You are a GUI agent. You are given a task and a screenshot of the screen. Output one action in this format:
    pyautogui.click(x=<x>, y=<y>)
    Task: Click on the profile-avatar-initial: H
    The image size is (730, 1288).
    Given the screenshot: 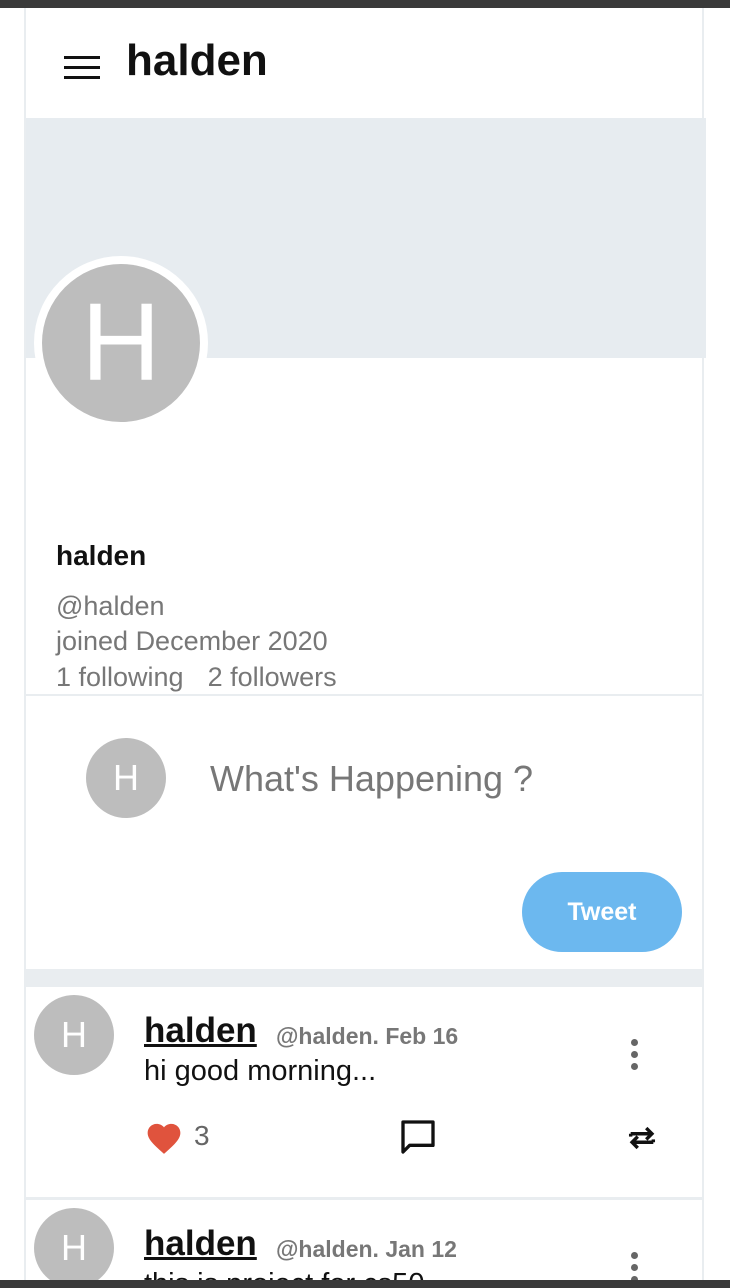 What is the action you would take?
    pyautogui.click(x=121, y=343)
    